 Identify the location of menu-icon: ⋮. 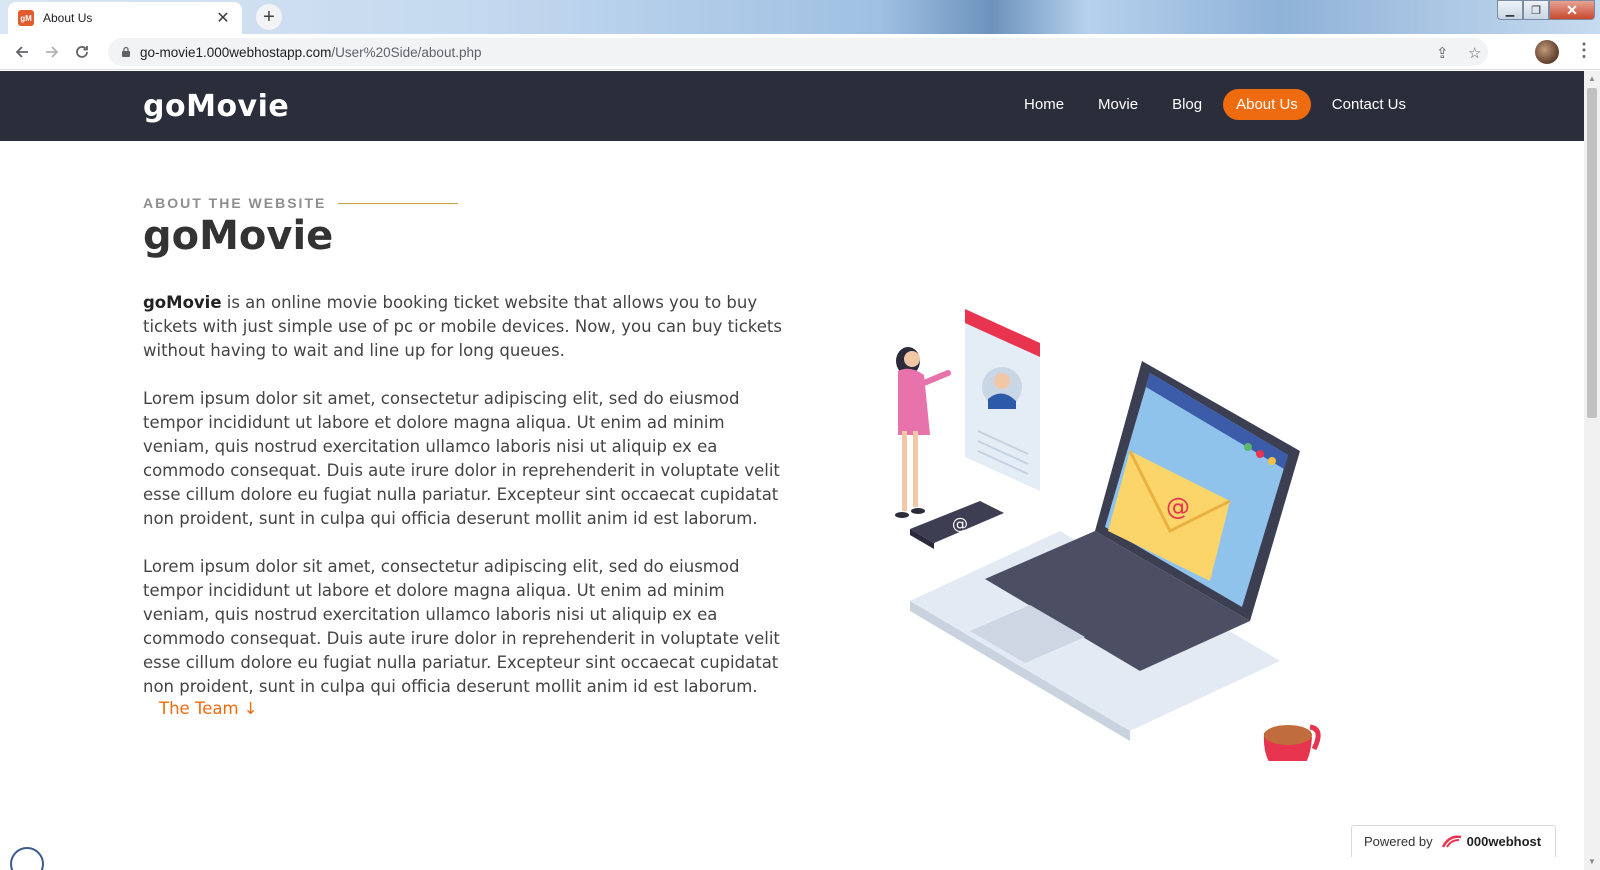
(1584, 50).